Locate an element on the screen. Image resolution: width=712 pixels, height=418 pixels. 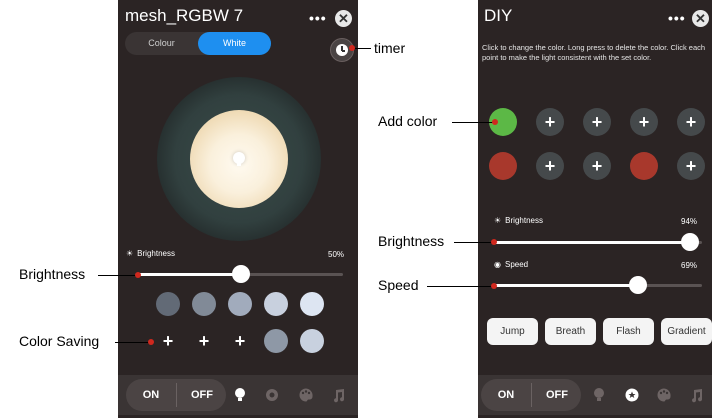
annotation-add-color: Add color is located at coordinates (408, 121).